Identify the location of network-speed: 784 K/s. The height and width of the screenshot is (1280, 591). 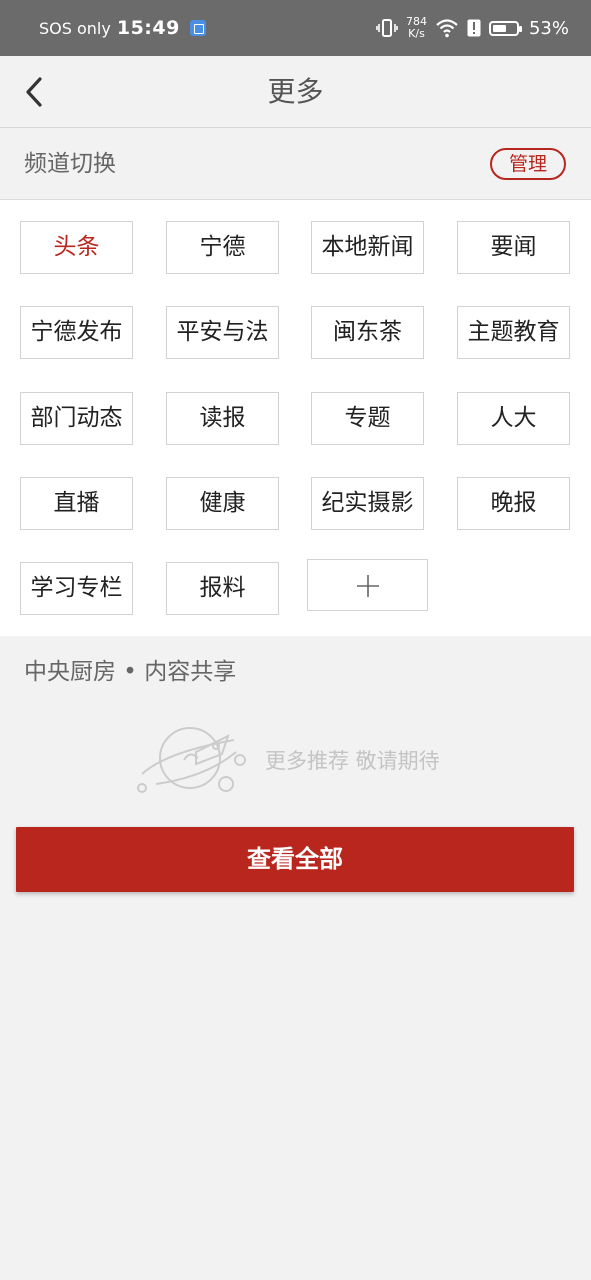
(416, 28).